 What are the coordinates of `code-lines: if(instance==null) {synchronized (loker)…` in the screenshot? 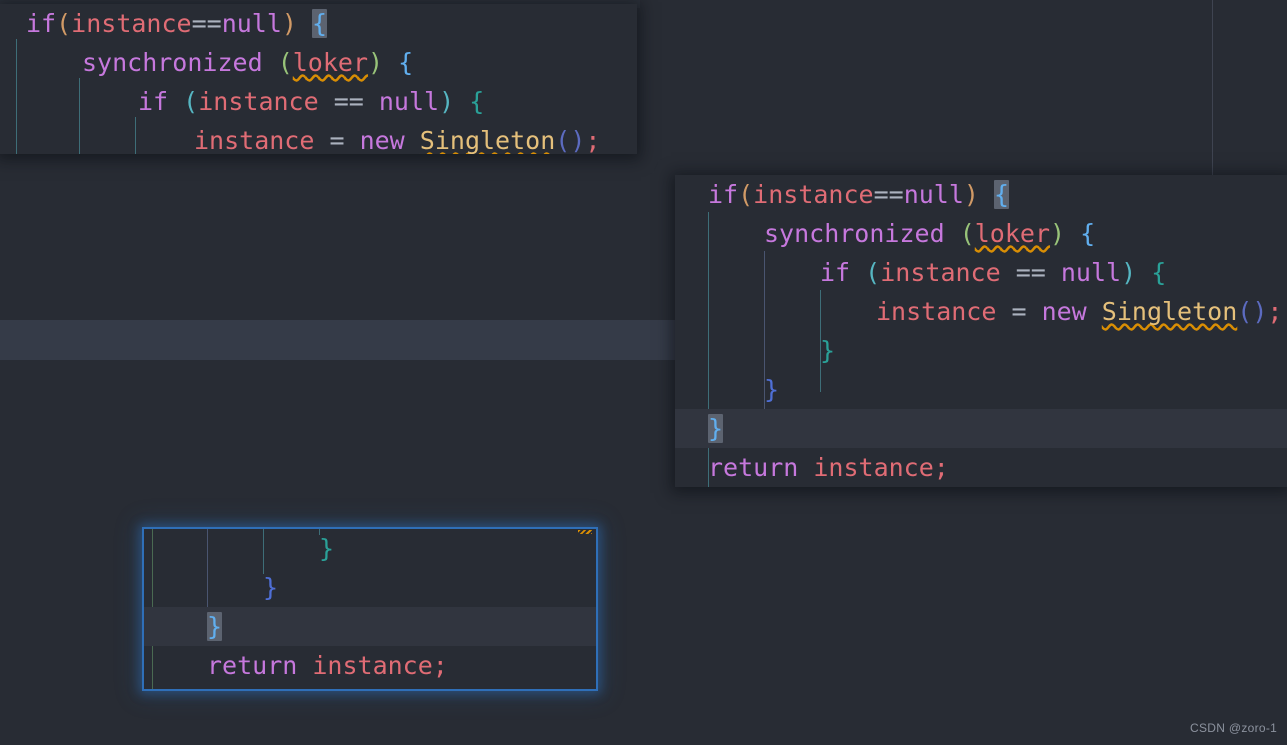 It's located at (318, 79).